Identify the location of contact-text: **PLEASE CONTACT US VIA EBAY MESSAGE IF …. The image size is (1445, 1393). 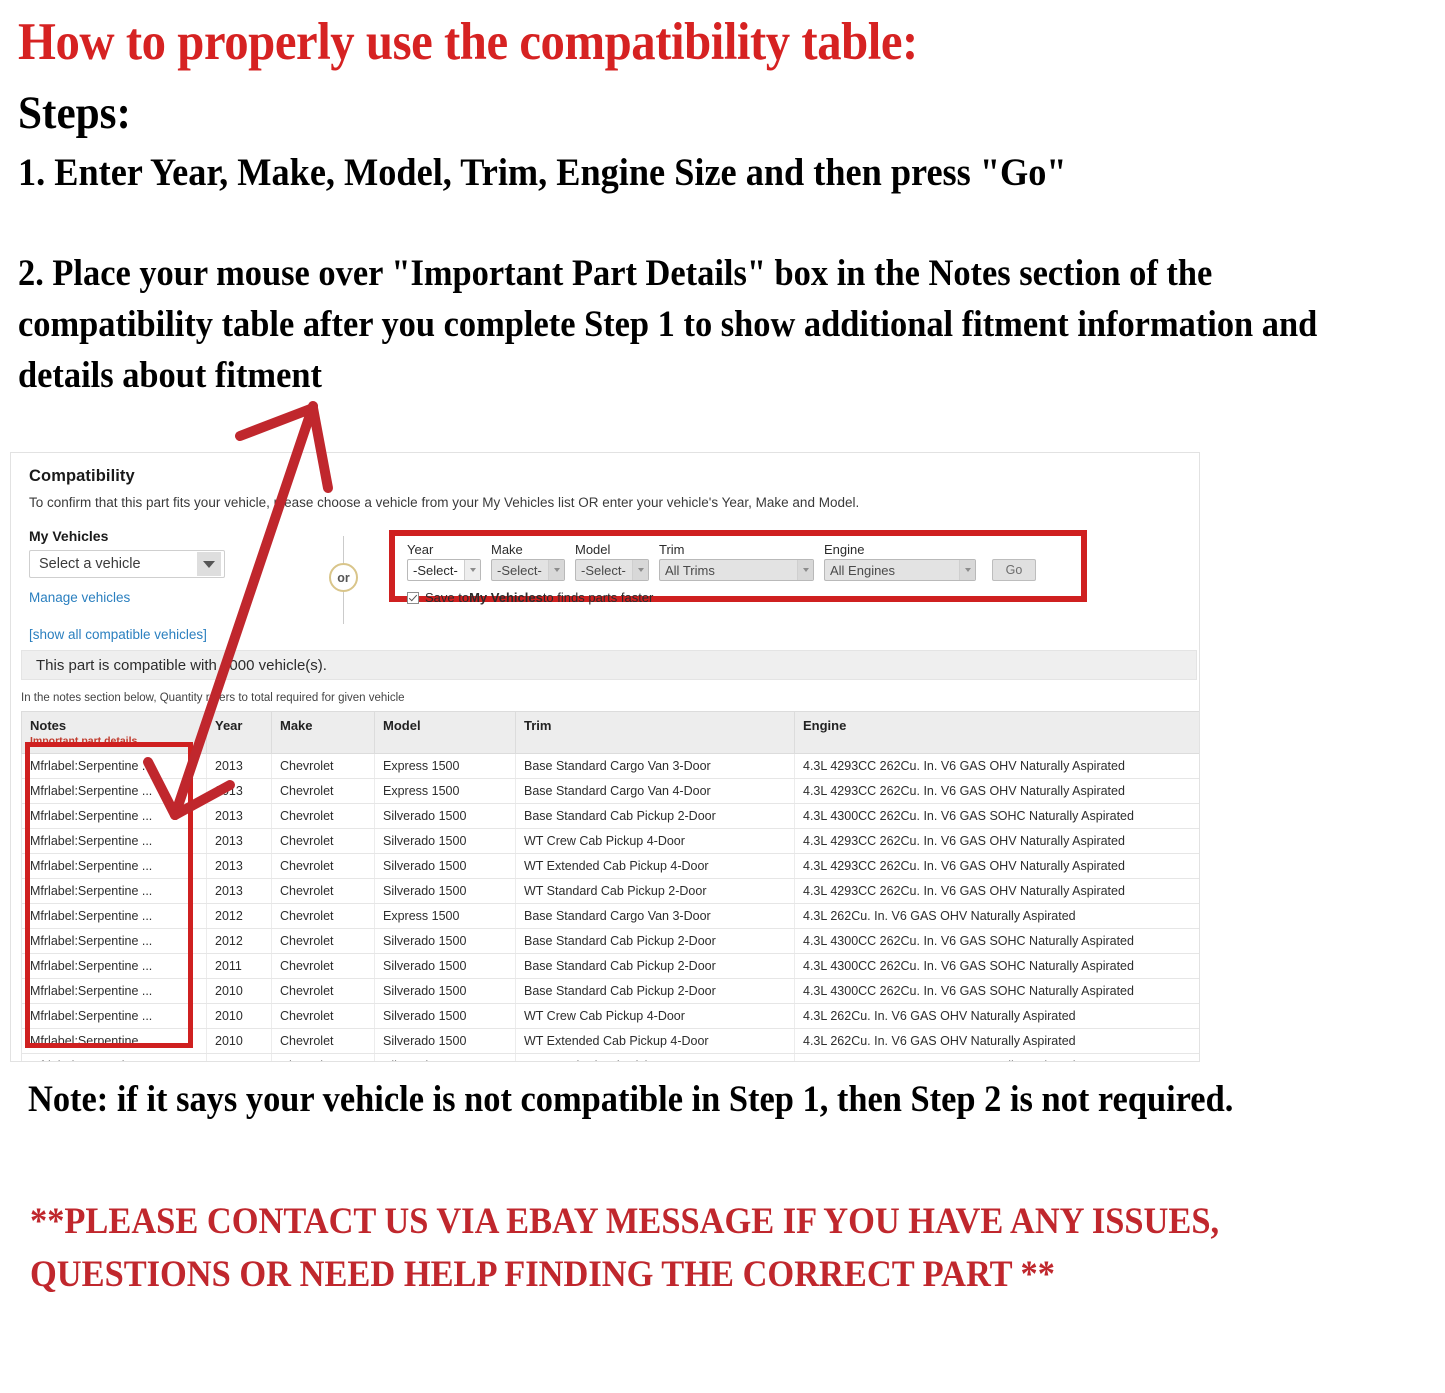
(625, 1248).